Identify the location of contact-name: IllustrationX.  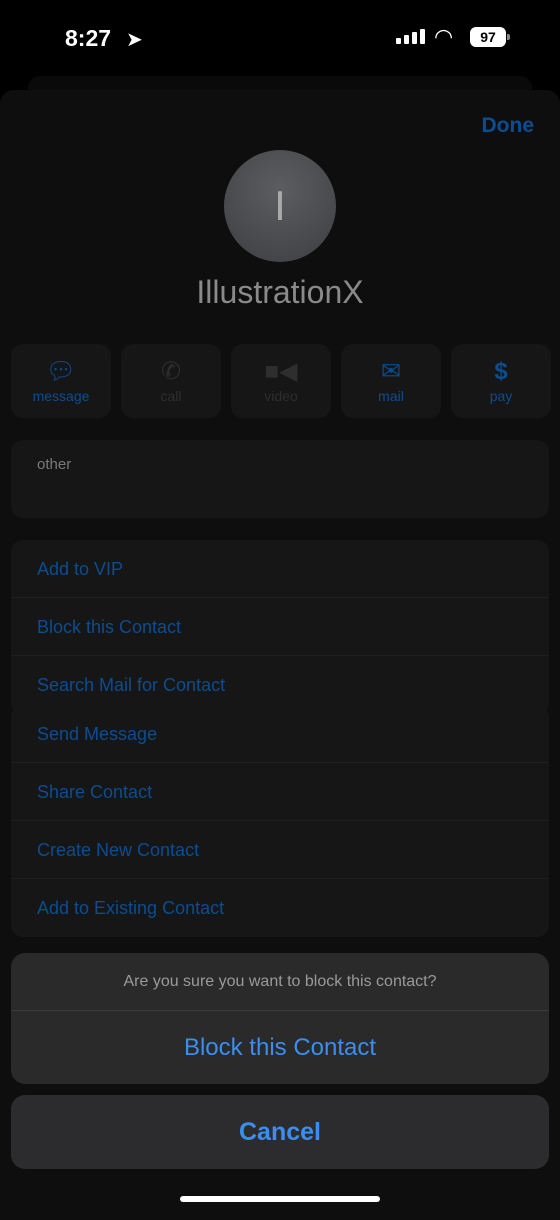
(280, 292).